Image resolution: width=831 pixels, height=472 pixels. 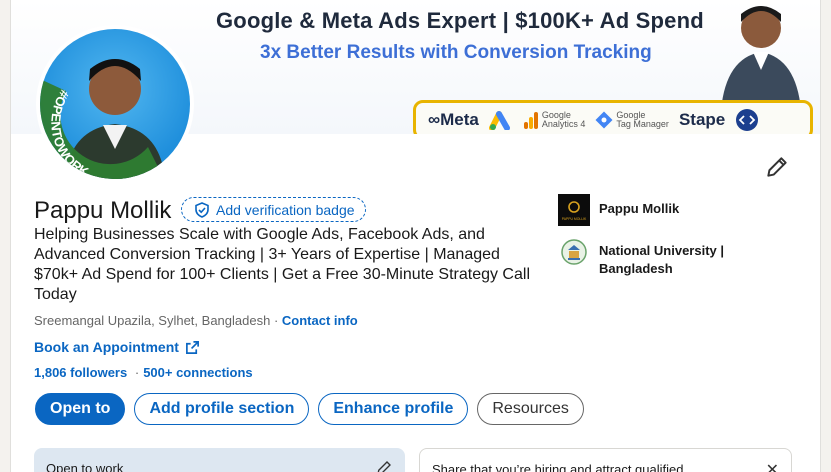 What do you see at coordinates (393, 409) in the screenshot?
I see `enhance-profile-button: Enhance profile` at bounding box center [393, 409].